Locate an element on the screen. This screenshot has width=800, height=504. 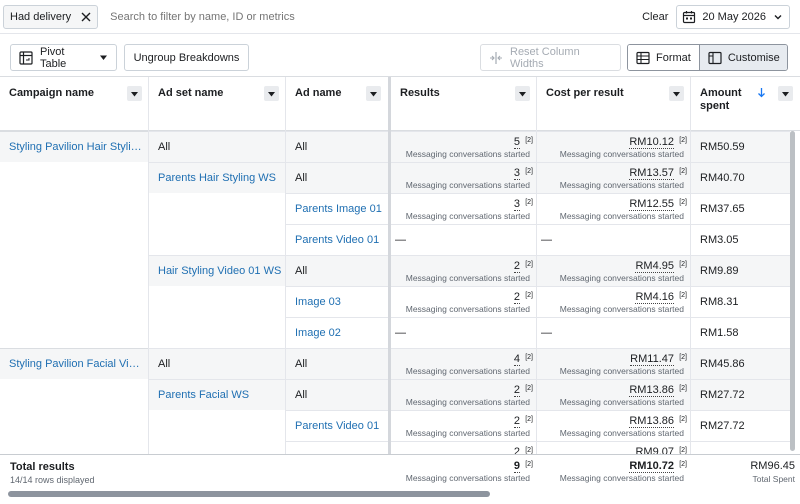
rows-displayed-count: 14/14 rows displayed is located at coordinates (52, 480).